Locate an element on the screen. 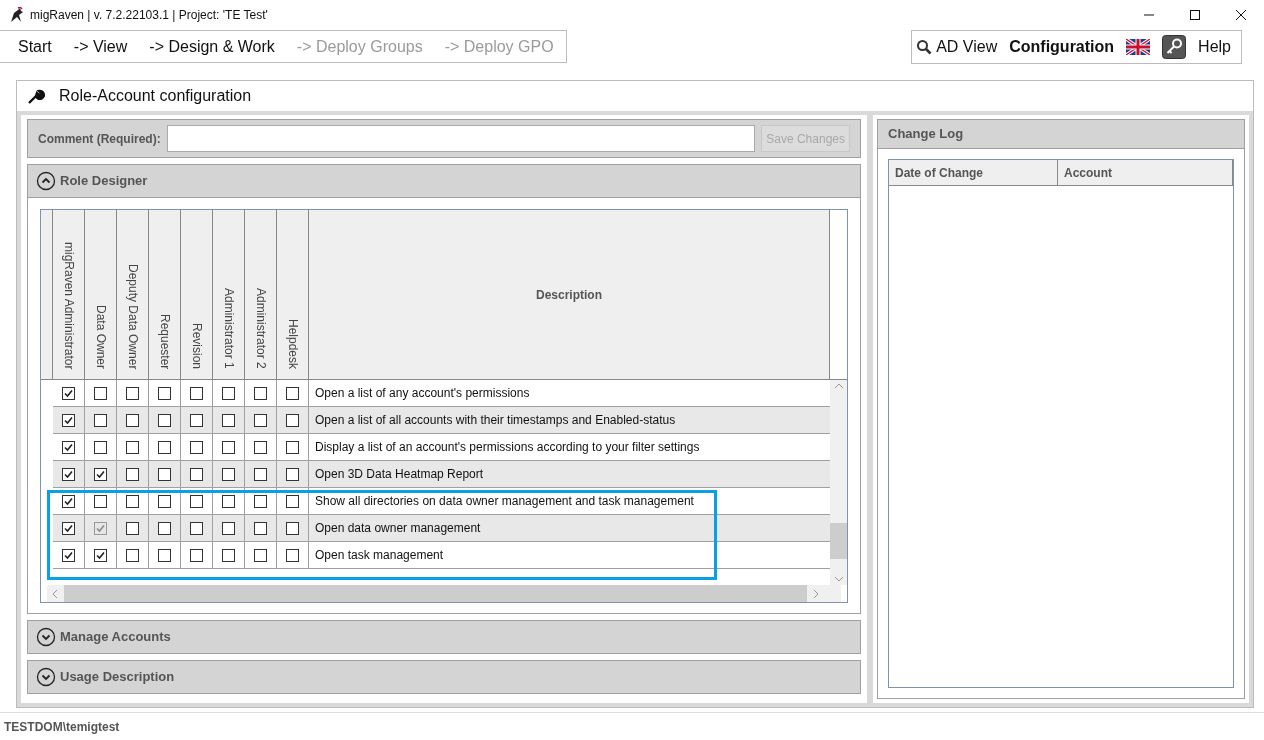 This screenshot has height=740, width=1264. nav-link: -> Design & Work is located at coordinates (212, 46).